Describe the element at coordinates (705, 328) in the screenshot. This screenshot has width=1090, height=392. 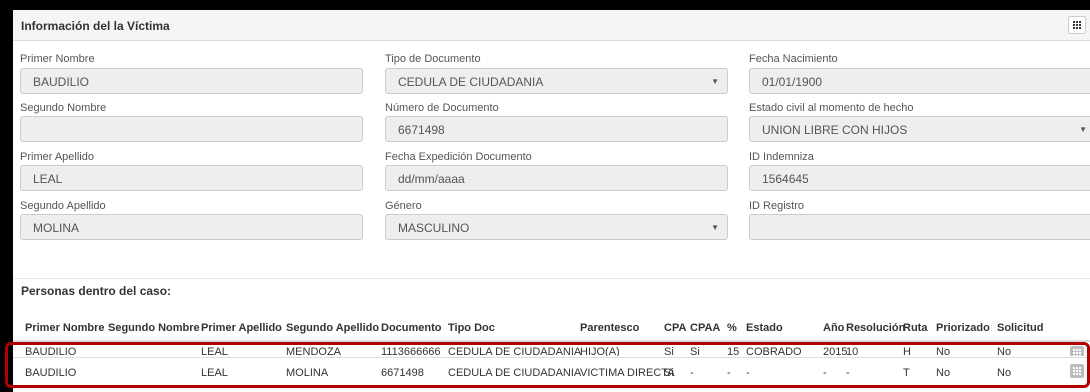
I see `col-cpaa: CPAA` at that location.